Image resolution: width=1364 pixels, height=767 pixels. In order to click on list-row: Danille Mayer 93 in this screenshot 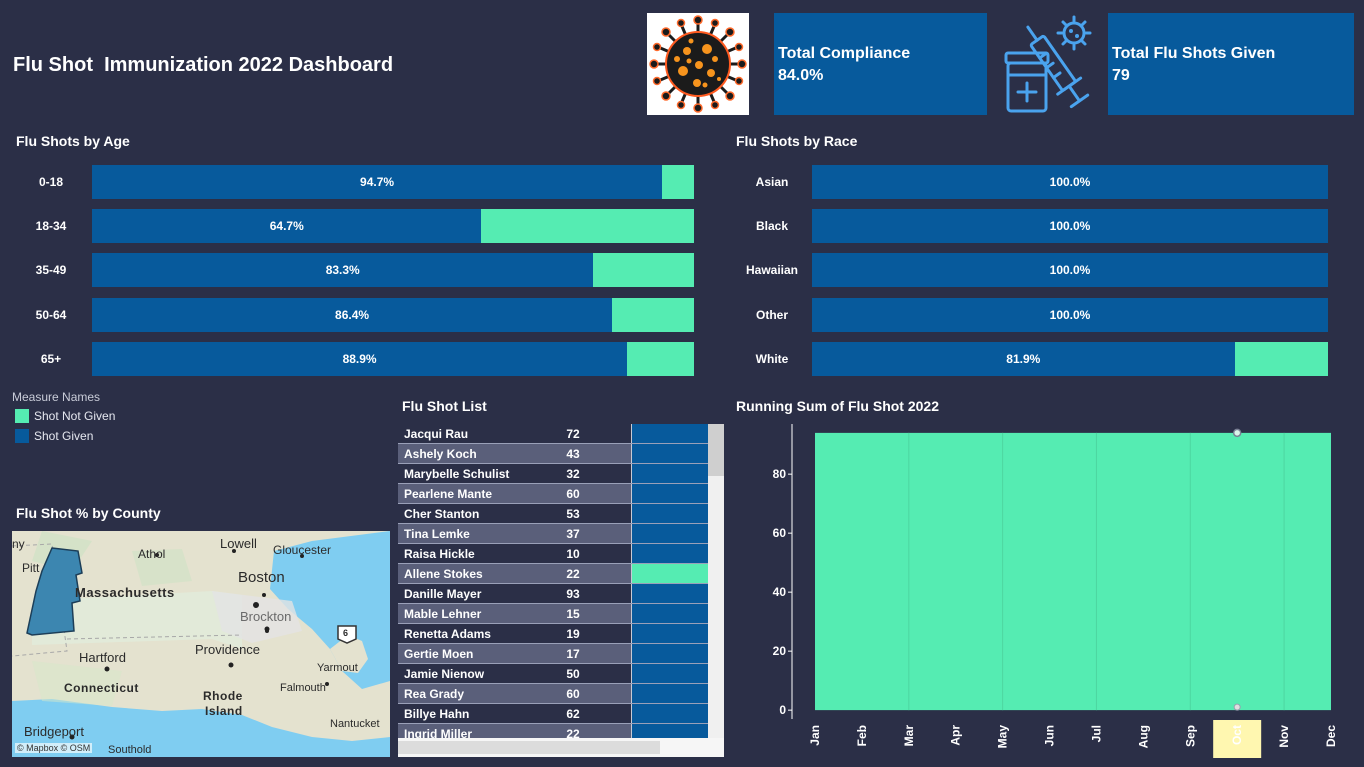, I will do `click(553, 594)`.